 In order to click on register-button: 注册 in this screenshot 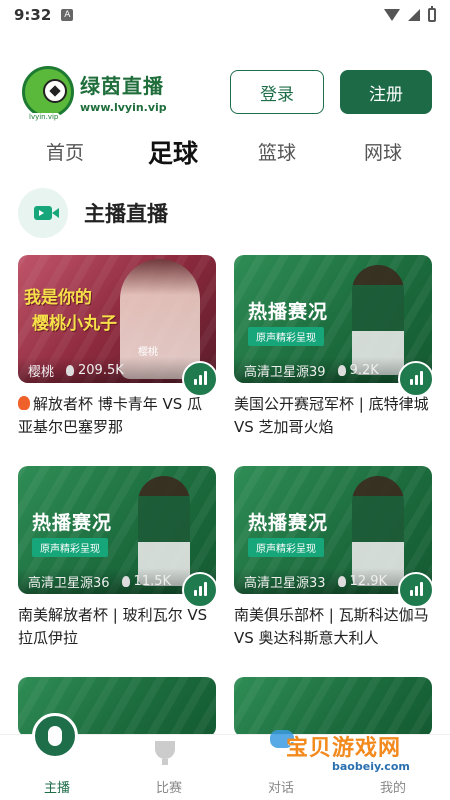, I will do `click(386, 92)`.